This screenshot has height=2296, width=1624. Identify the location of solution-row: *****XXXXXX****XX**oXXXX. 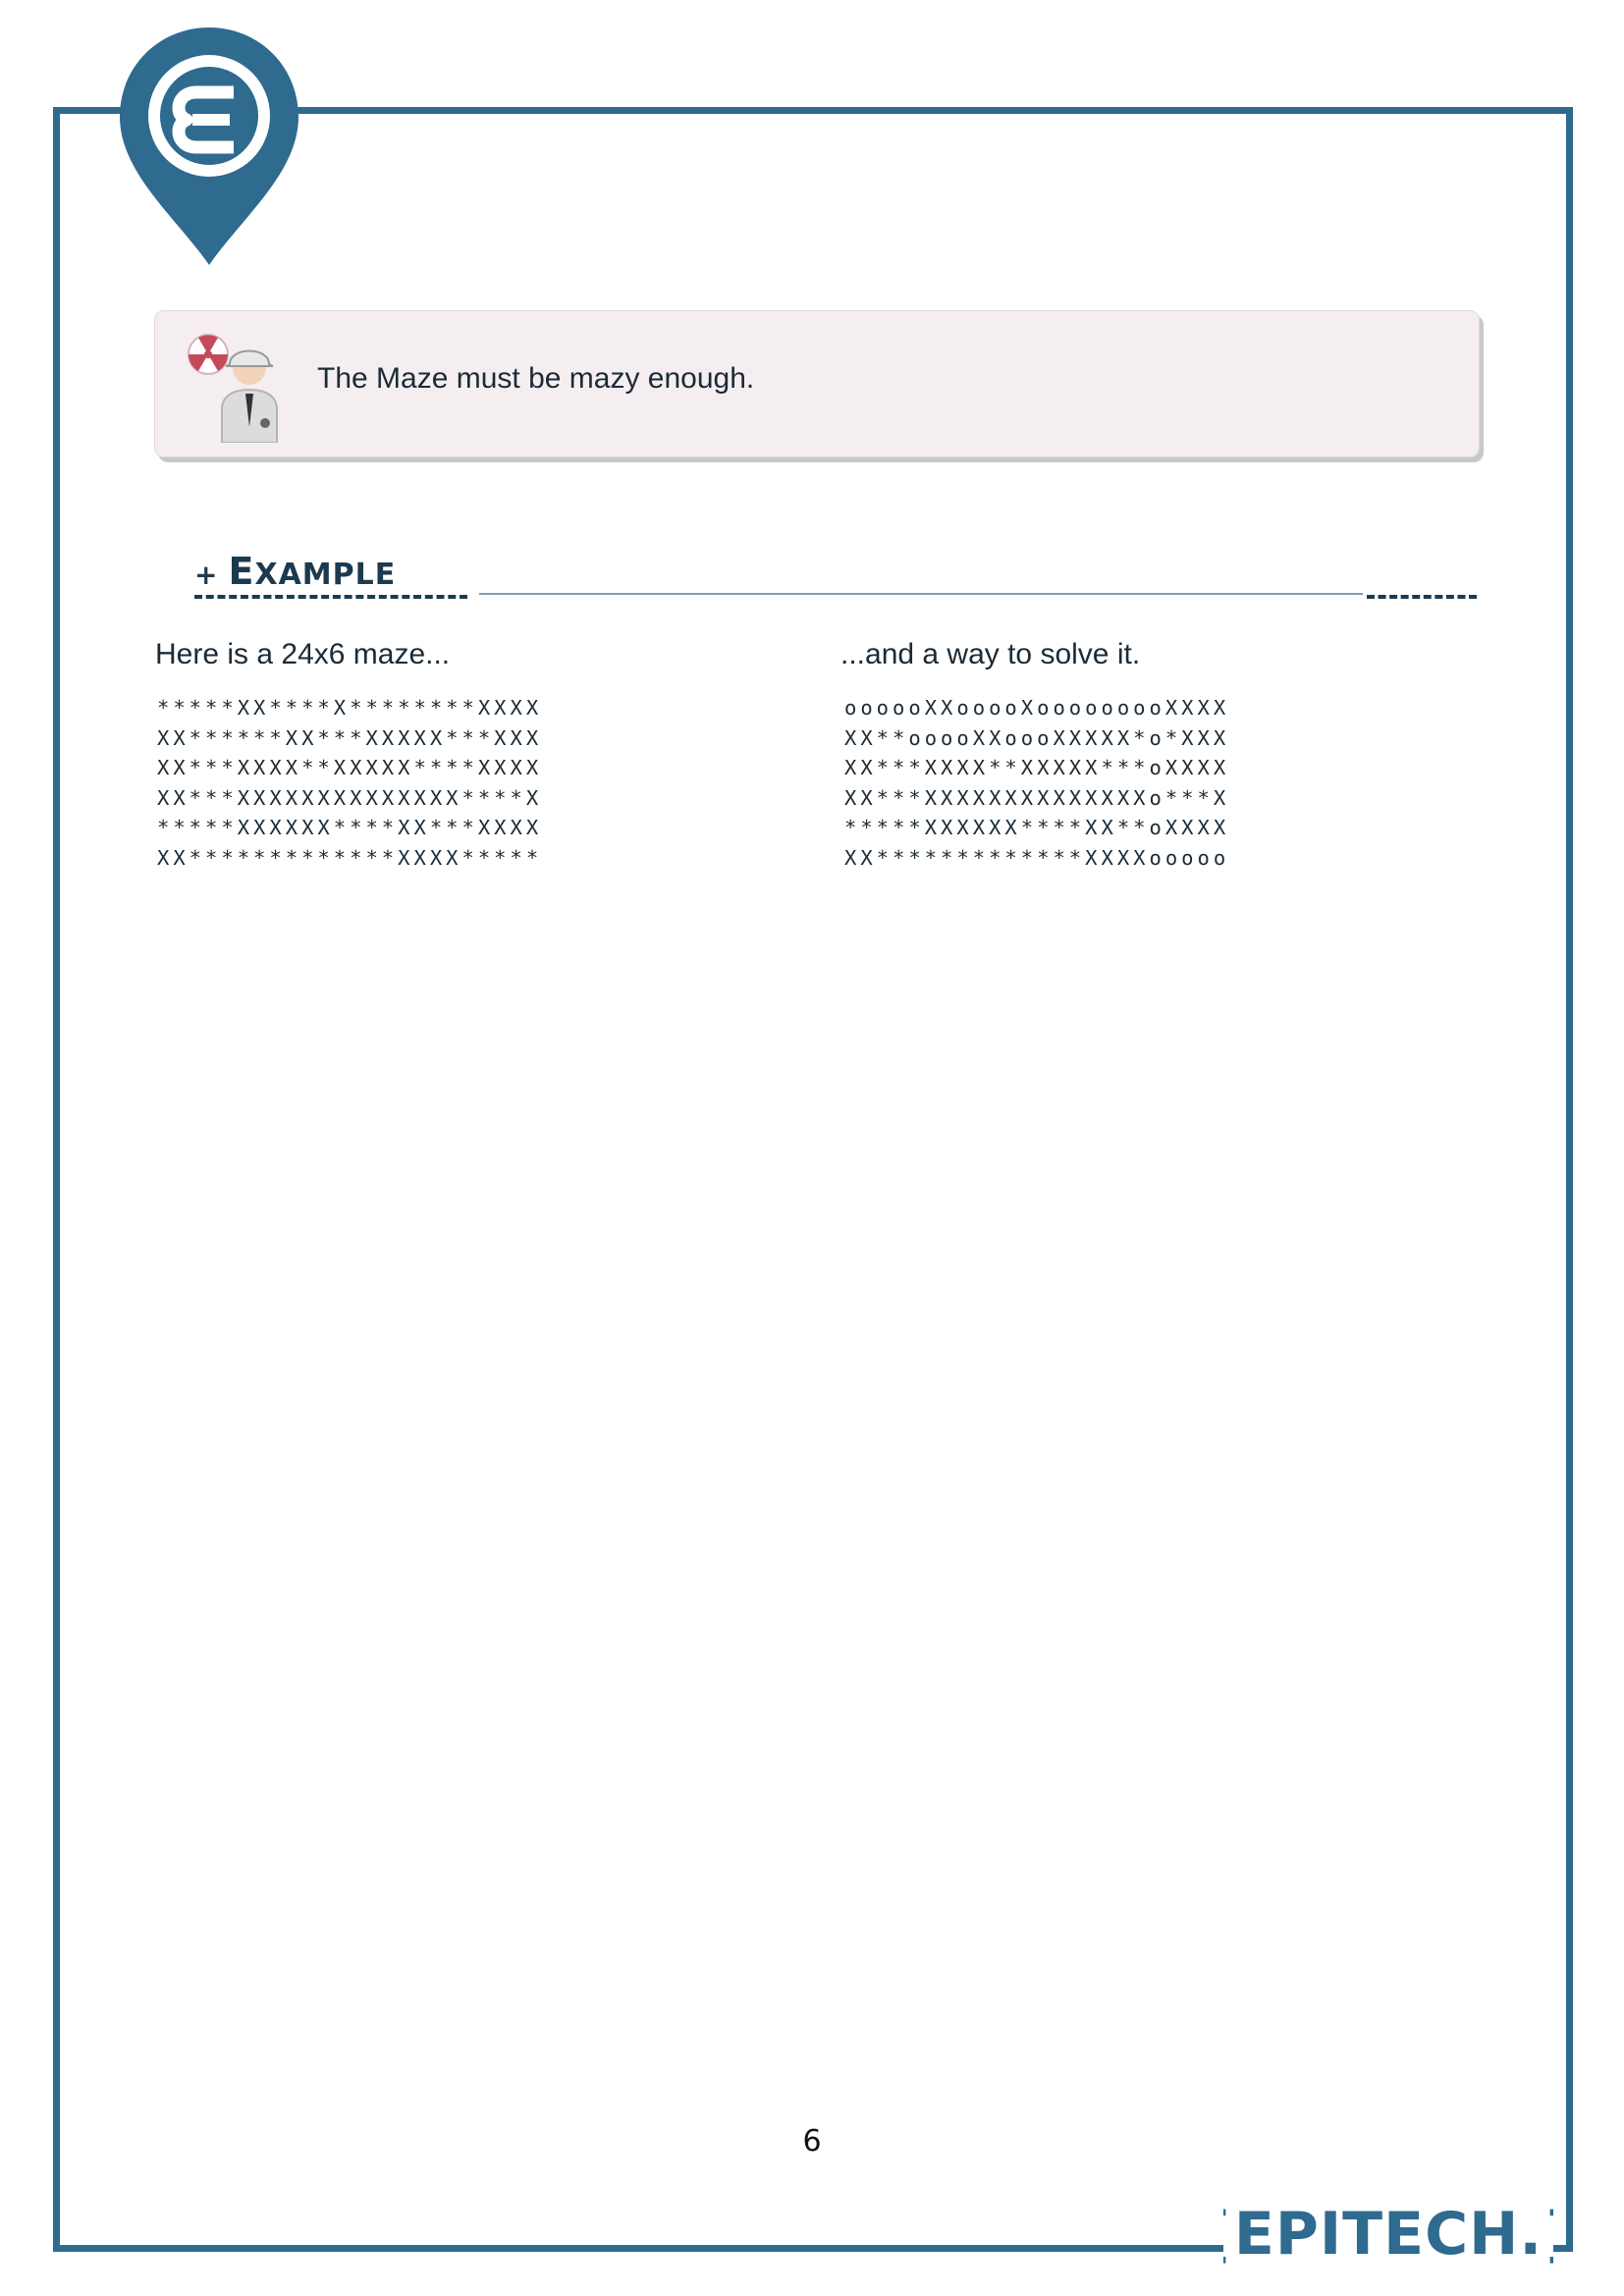
(1037, 827).